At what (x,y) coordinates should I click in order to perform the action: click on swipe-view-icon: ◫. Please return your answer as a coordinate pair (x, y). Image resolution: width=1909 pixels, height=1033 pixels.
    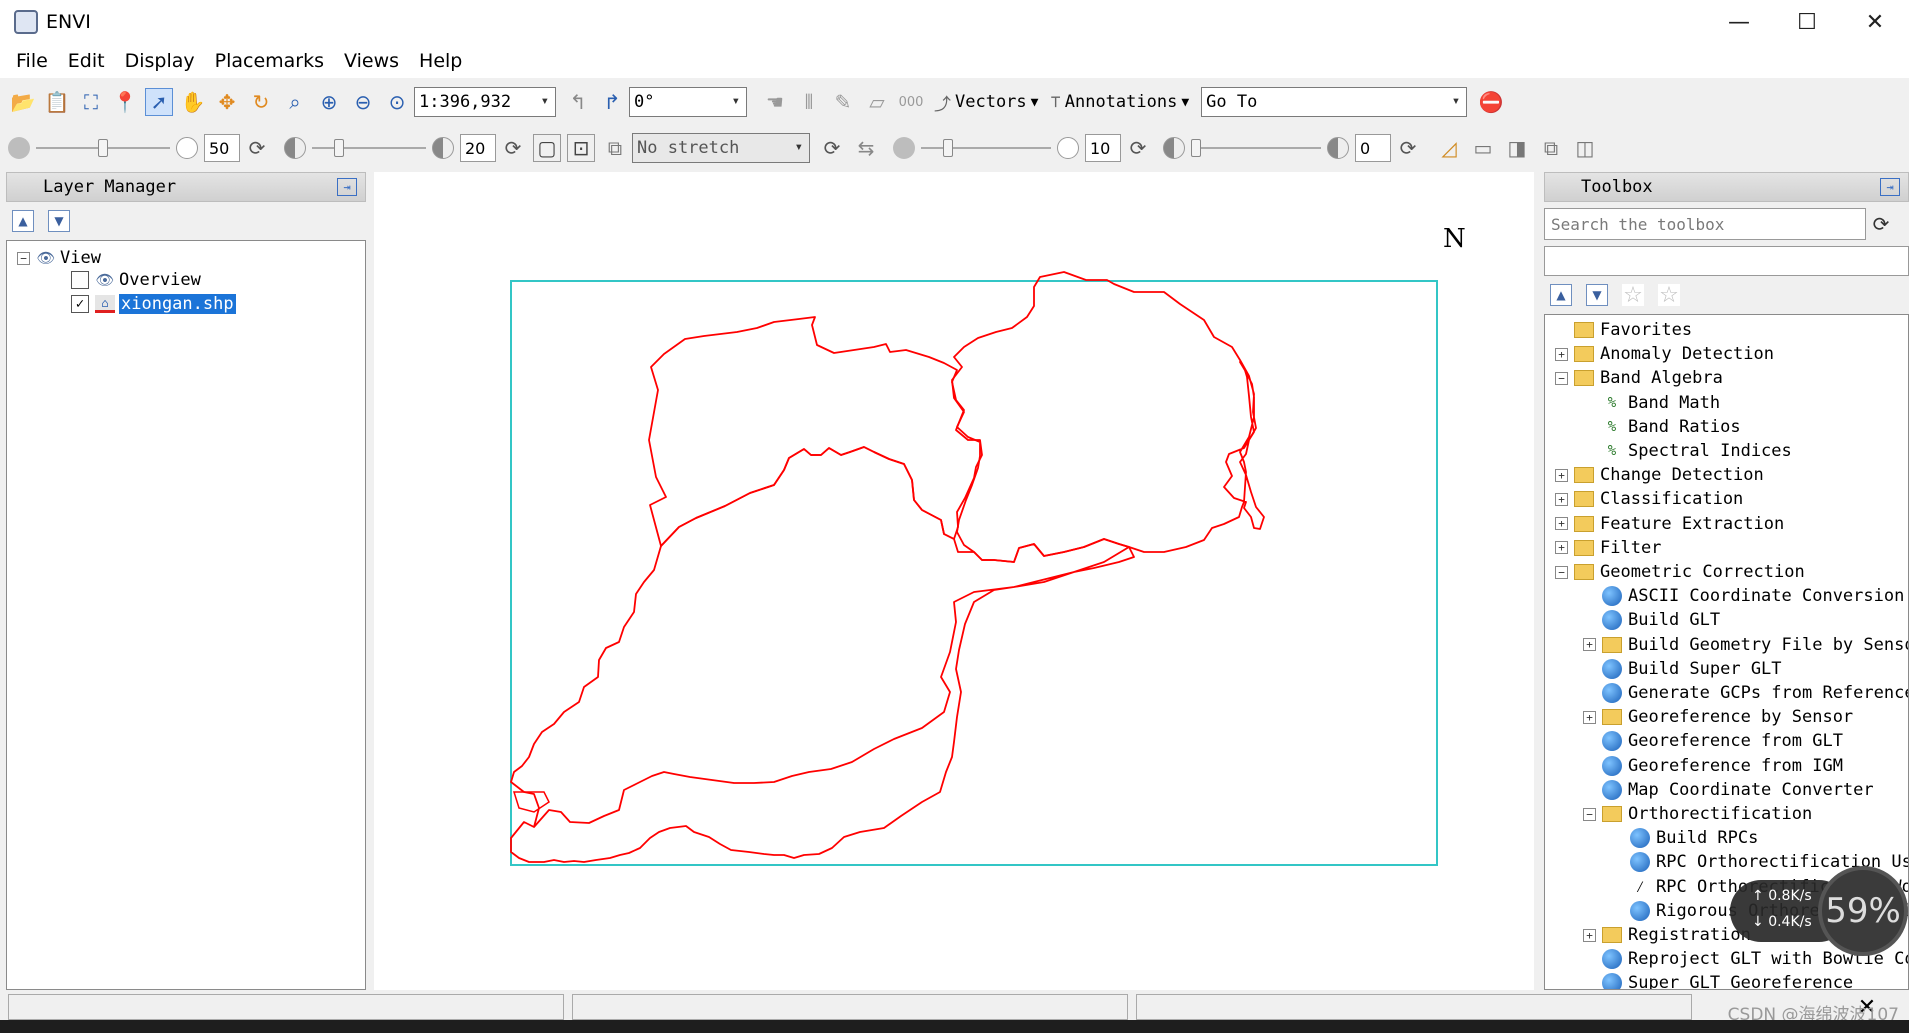
    Looking at the image, I should click on (1585, 148).